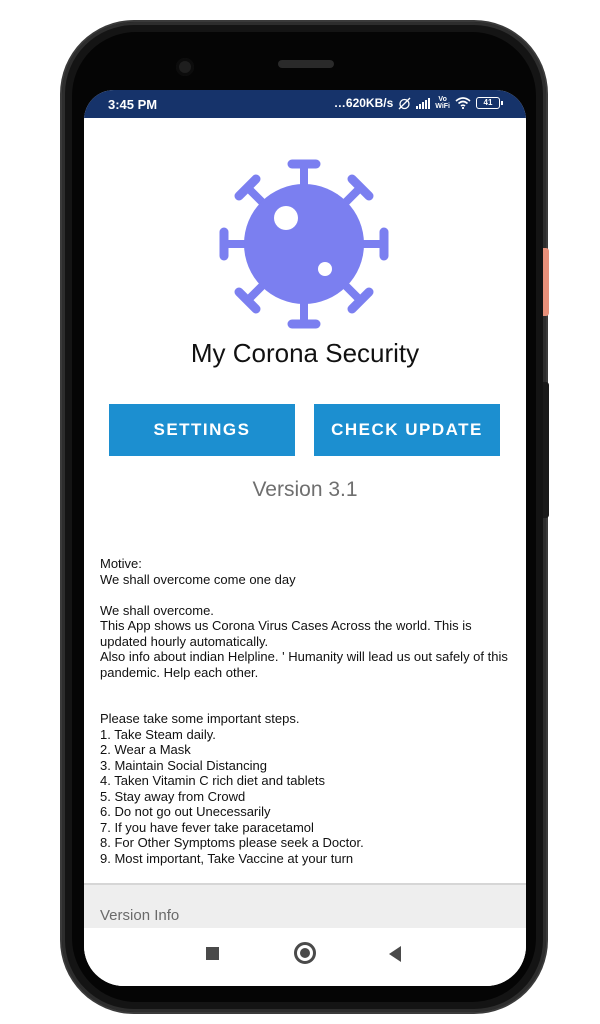 The image size is (600, 1024). I want to click on status-indicators: …620KB/s Vo WiFi 41, so click(418, 103).